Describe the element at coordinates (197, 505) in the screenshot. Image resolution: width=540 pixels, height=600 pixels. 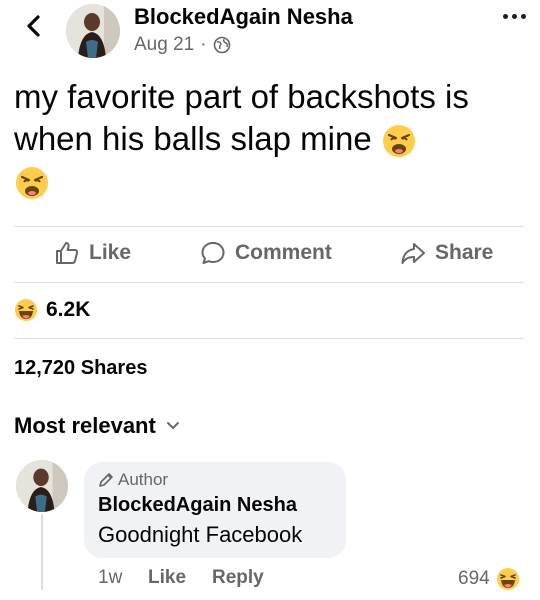
I see `comment-author-name: BlockedAgain Nesha` at that location.